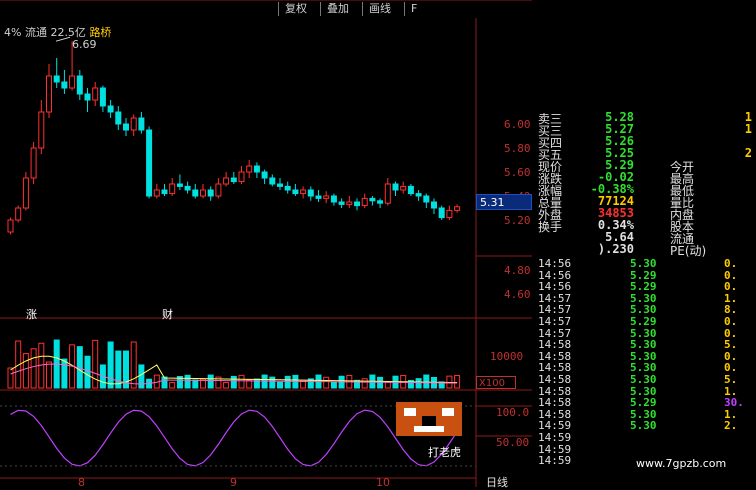 The height and width of the screenshot is (490, 756). Describe the element at coordinates (517, 148) in the screenshot. I see `price-tick: 5.80` at that location.